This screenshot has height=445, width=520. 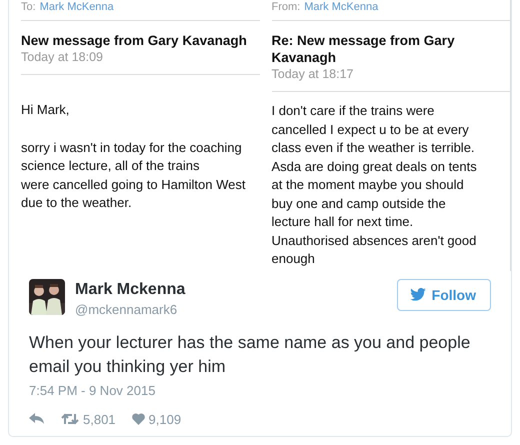 I want to click on retweet-count: 5,801, so click(x=88, y=419).